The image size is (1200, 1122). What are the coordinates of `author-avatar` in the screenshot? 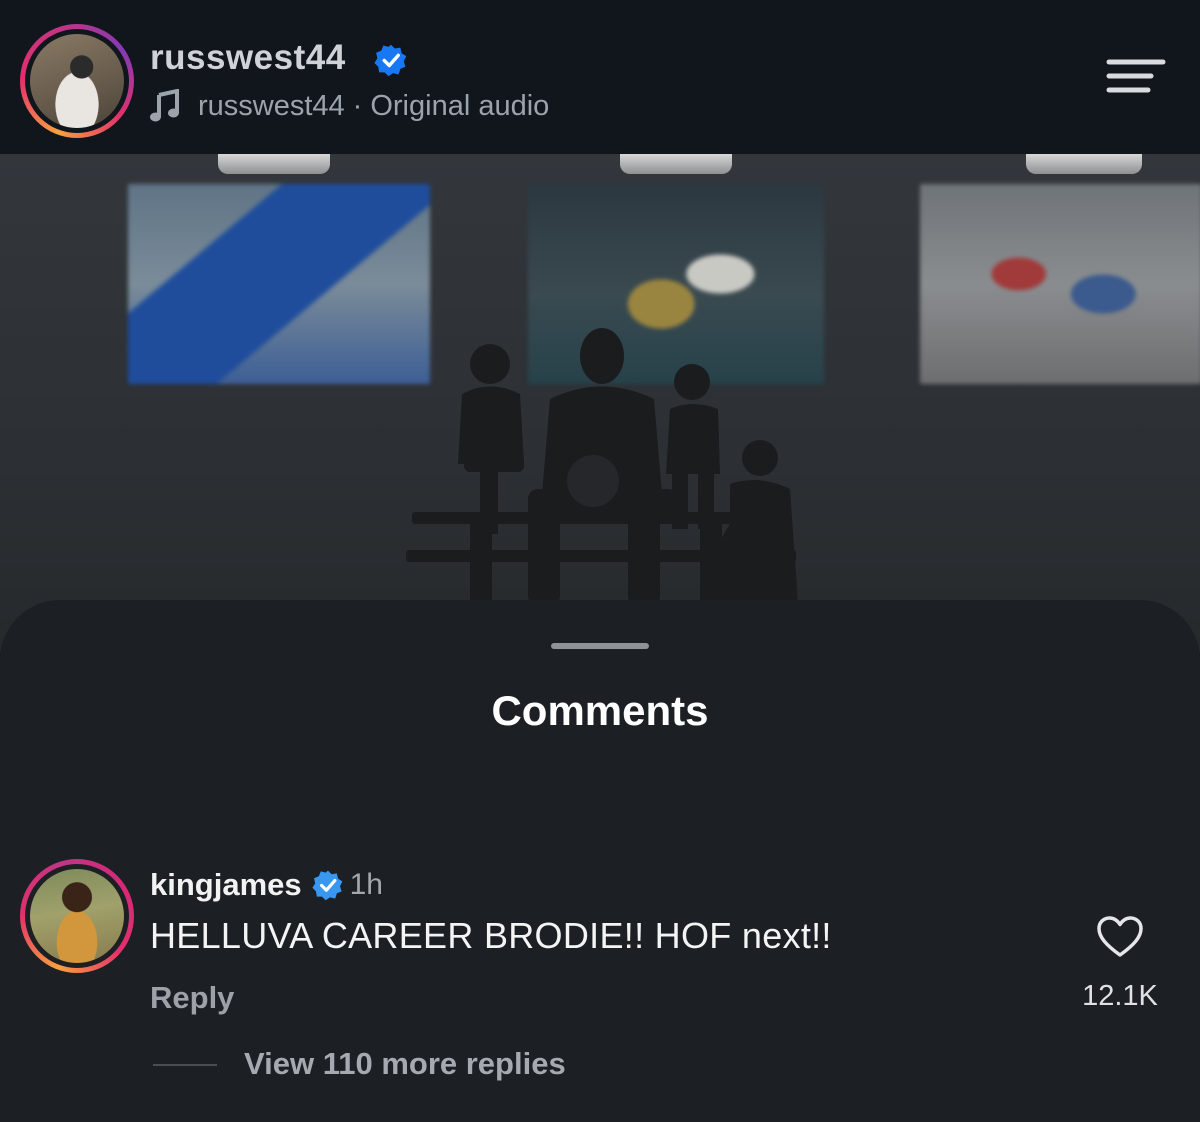 It's located at (77, 81).